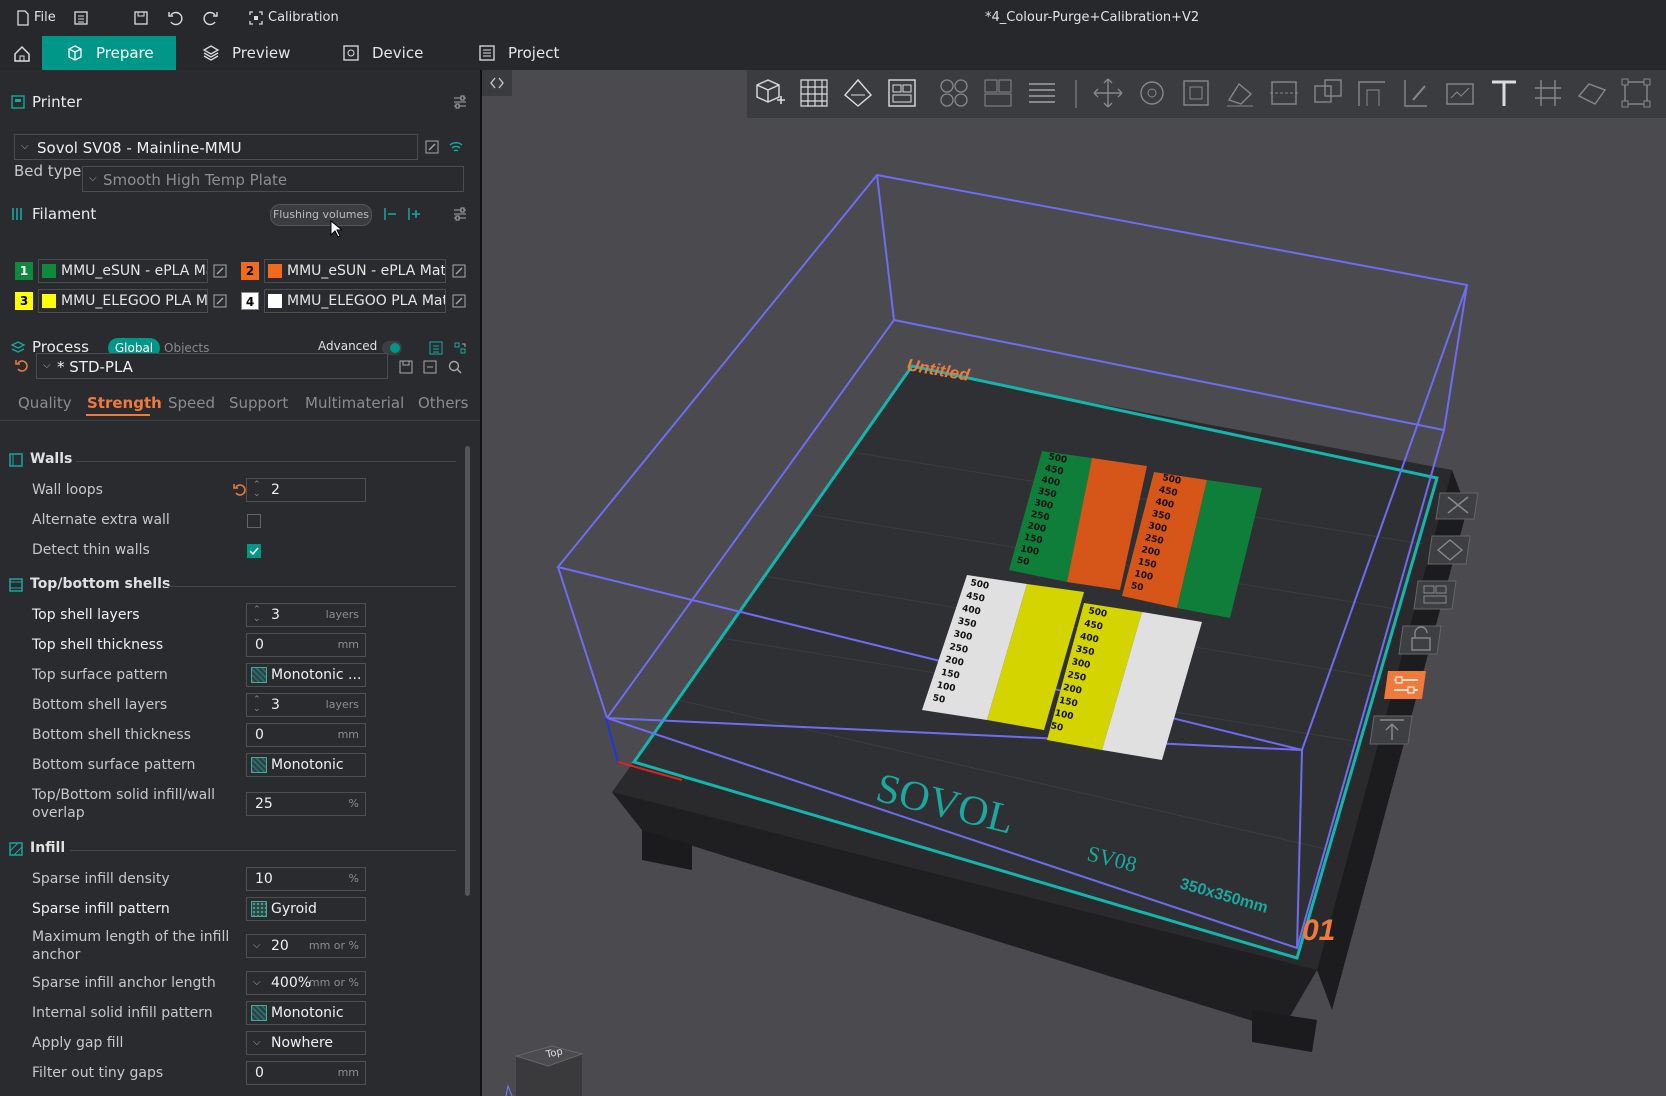  Describe the element at coordinates (306, 615) in the screenshot. I see `top-shell-layers-input: ⌃ ⌄ 3 layers` at that location.